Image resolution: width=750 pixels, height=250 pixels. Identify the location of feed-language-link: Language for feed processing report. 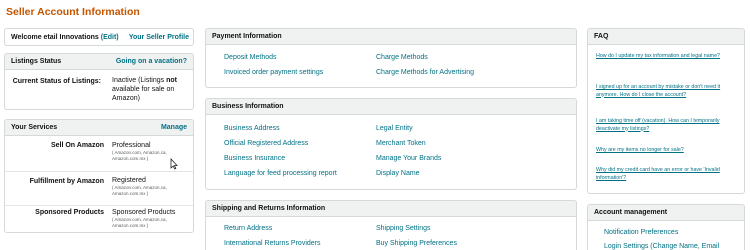
(280, 173).